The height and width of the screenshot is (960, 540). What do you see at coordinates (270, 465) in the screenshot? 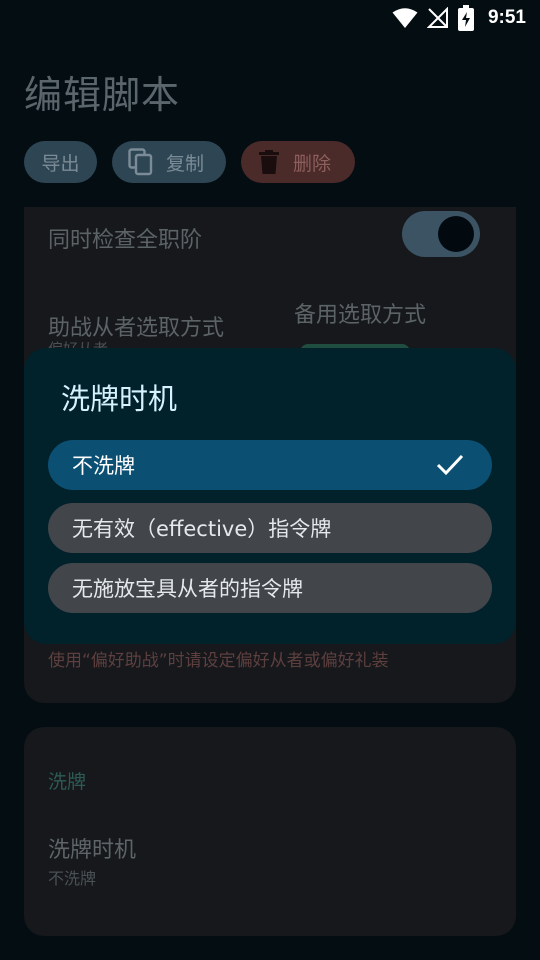
I see `option-no-shuffle: 不洗牌` at bounding box center [270, 465].